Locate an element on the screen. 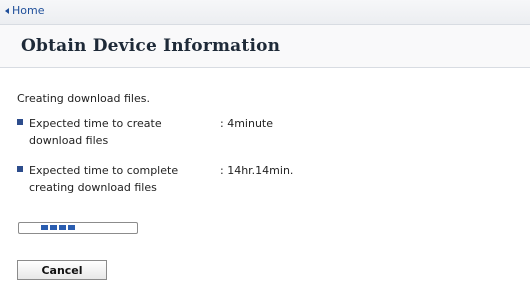 The width and height of the screenshot is (530, 291). info-value: : 14hr.14min. is located at coordinates (257, 170).